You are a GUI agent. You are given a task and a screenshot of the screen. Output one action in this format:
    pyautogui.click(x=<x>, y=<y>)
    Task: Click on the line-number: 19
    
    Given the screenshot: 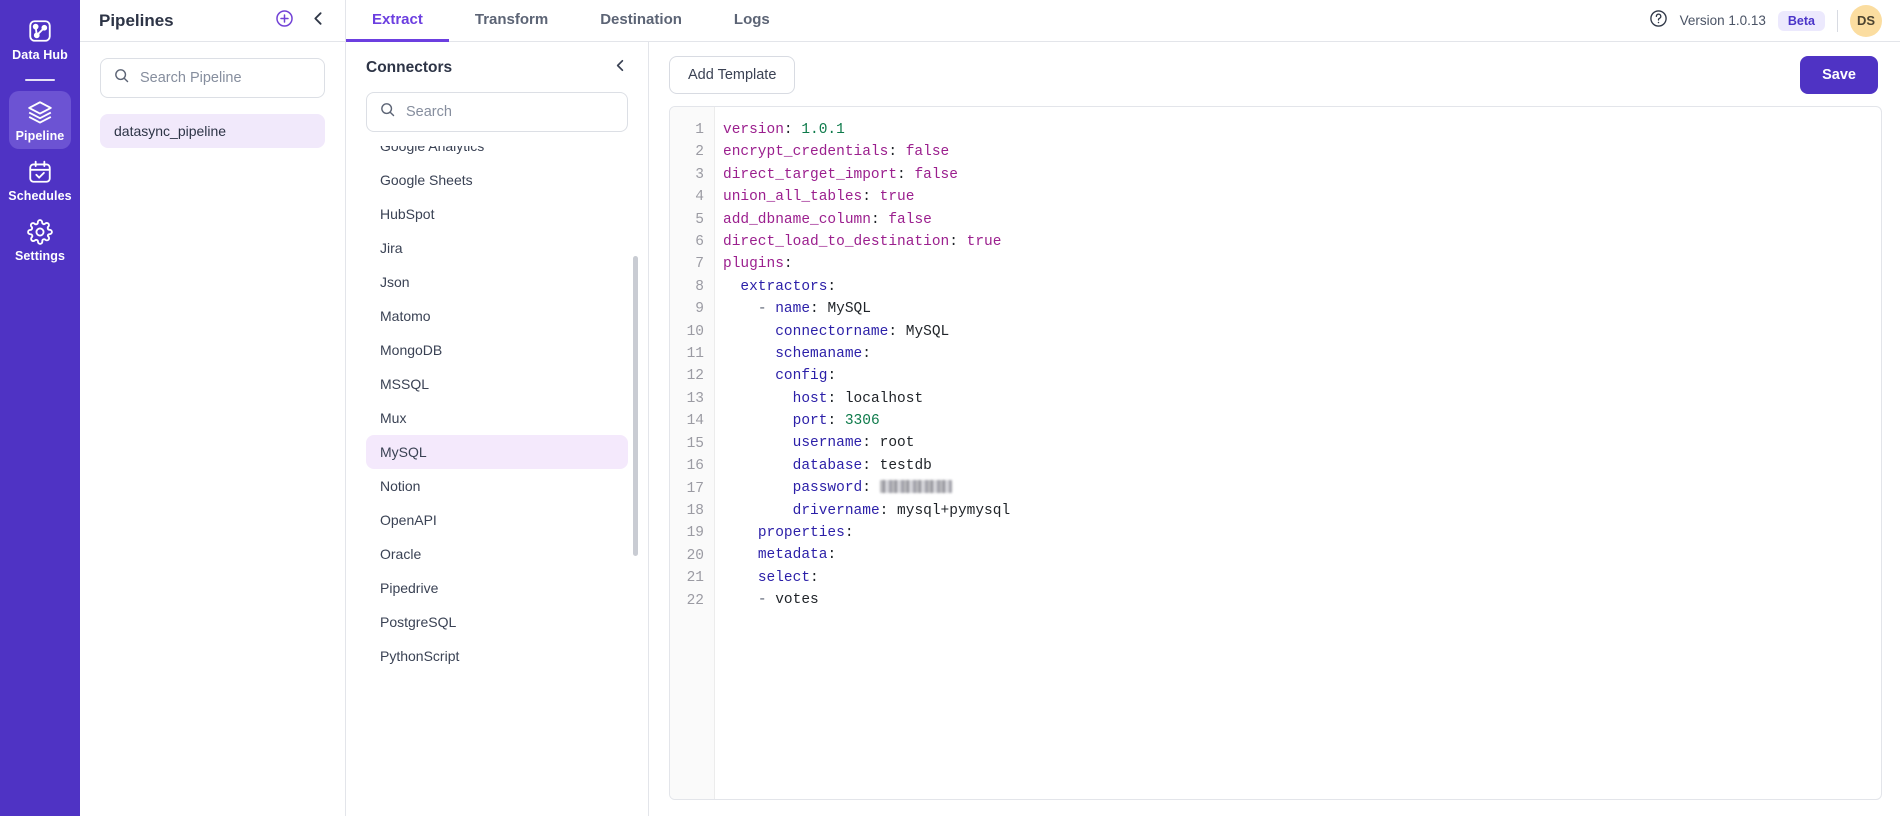 What is the action you would take?
    pyautogui.click(x=695, y=533)
    